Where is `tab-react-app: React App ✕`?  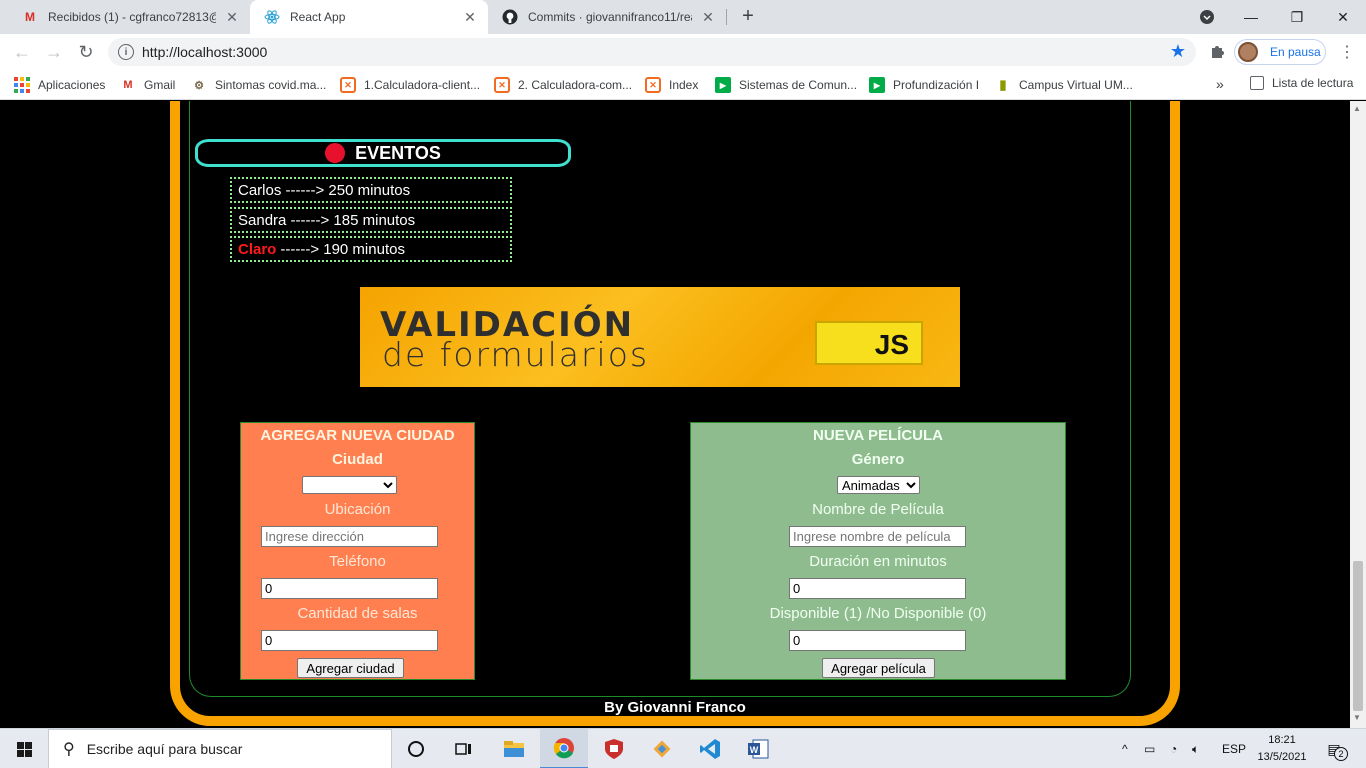 tab-react-app: React App ✕ is located at coordinates (369, 17).